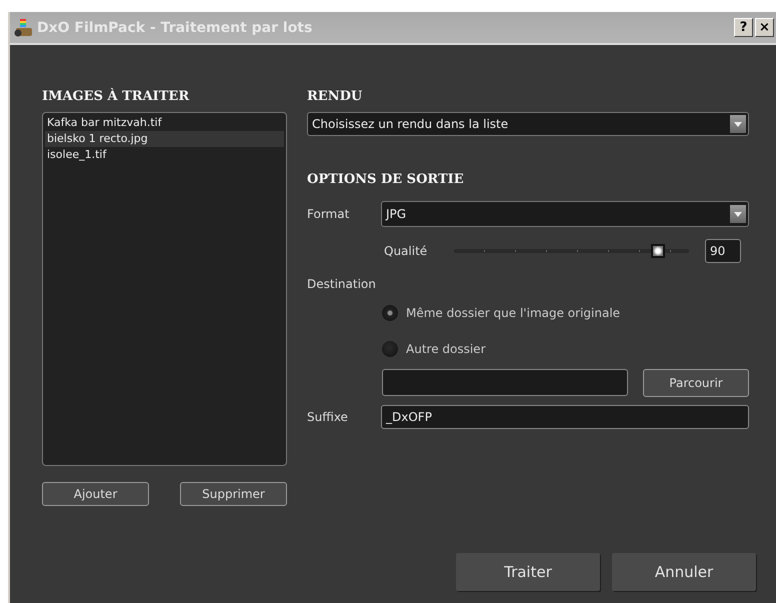 The width and height of the screenshot is (776, 603). I want to click on browse-button: Parcourir, so click(696, 383).